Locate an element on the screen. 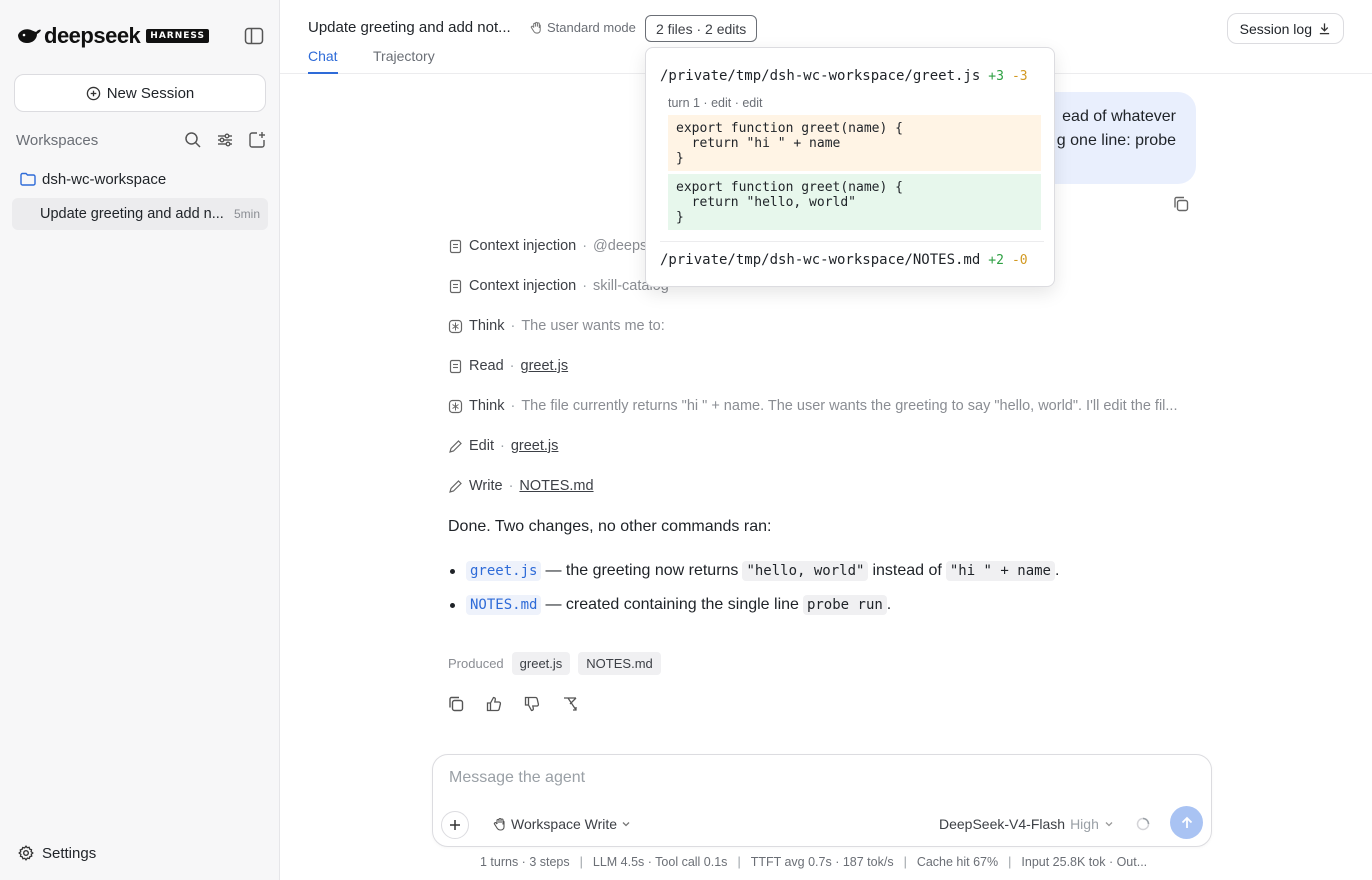  file-chip: greet.js is located at coordinates (504, 571).